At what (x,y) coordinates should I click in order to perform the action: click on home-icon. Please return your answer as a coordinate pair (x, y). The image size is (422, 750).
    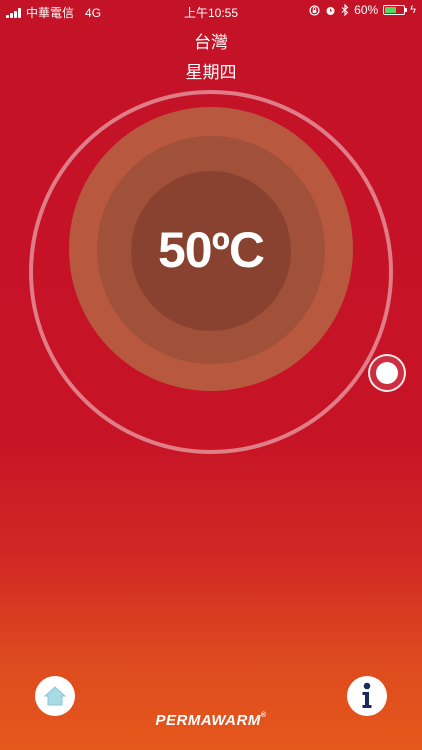
    Looking at the image, I should click on (55, 696).